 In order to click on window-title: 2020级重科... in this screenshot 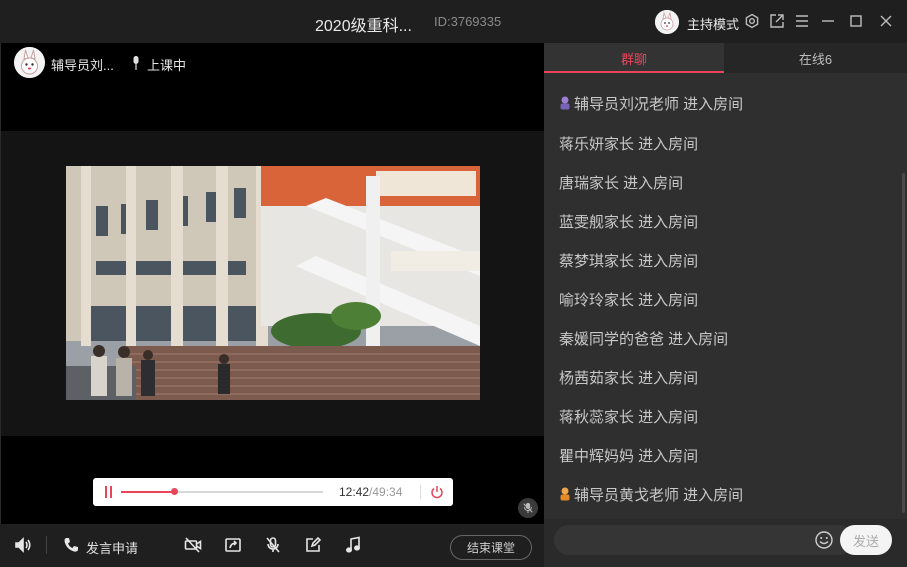, I will do `click(363, 26)`.